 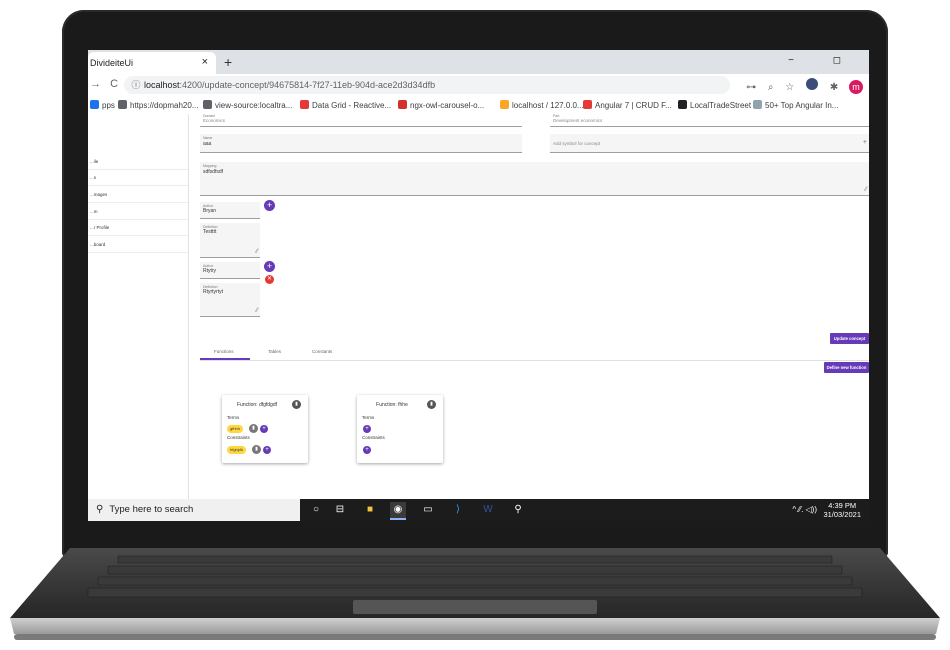 I want to click on bookmark-item: LocalTradeStreet, so click(x=714, y=105).